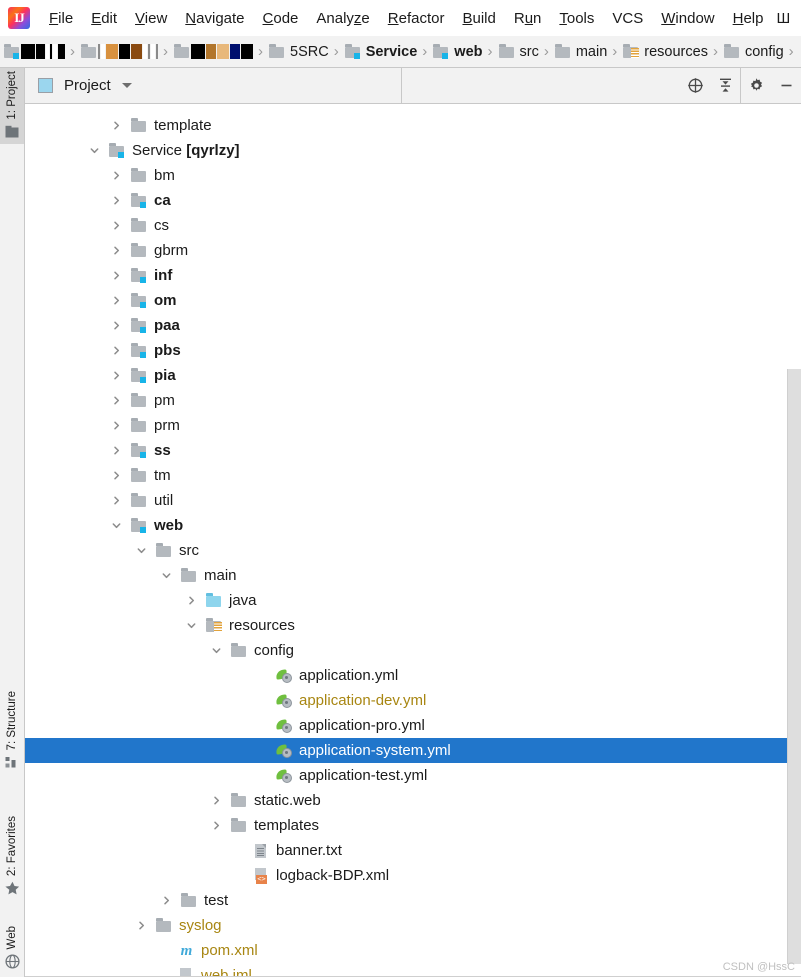  Describe the element at coordinates (456, 52) in the screenshot. I see `breadcrumb-item-web: web` at that location.